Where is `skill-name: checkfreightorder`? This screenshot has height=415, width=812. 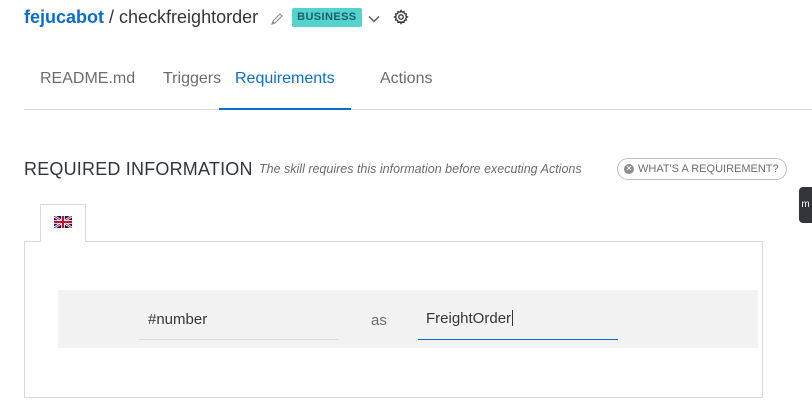 skill-name: checkfreightorder is located at coordinates (189, 16).